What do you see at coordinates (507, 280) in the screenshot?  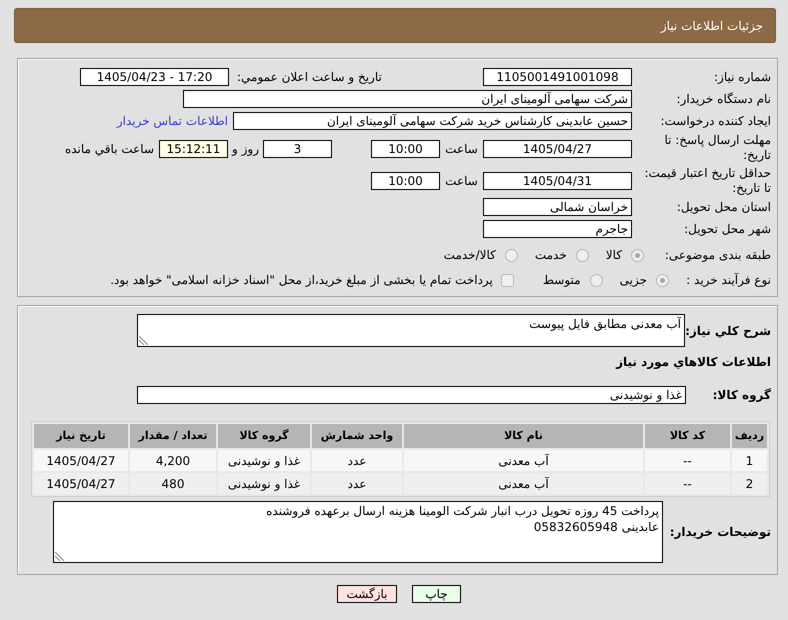 I see `checkbox` at bounding box center [507, 280].